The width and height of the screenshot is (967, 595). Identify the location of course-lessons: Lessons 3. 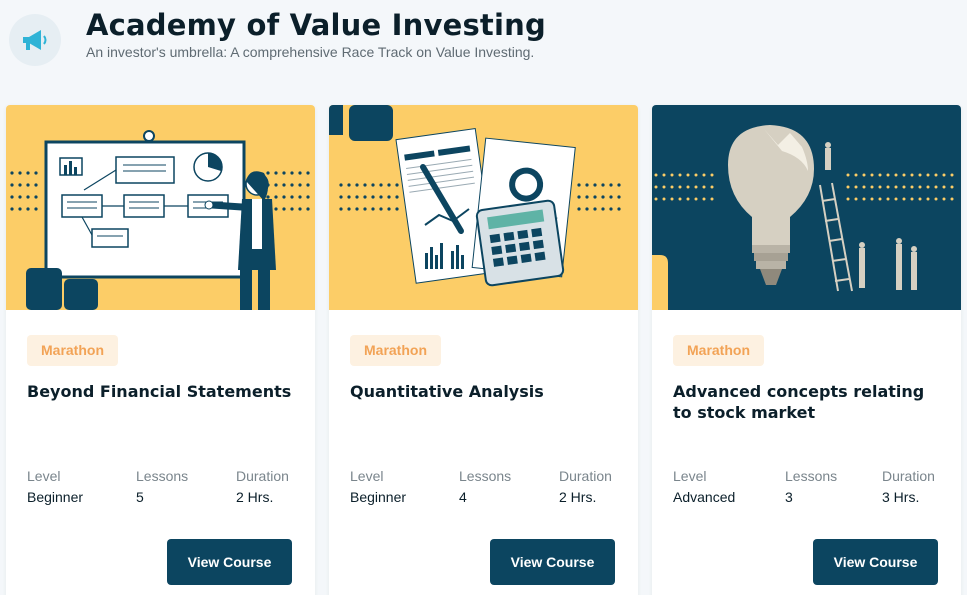
(811, 486).